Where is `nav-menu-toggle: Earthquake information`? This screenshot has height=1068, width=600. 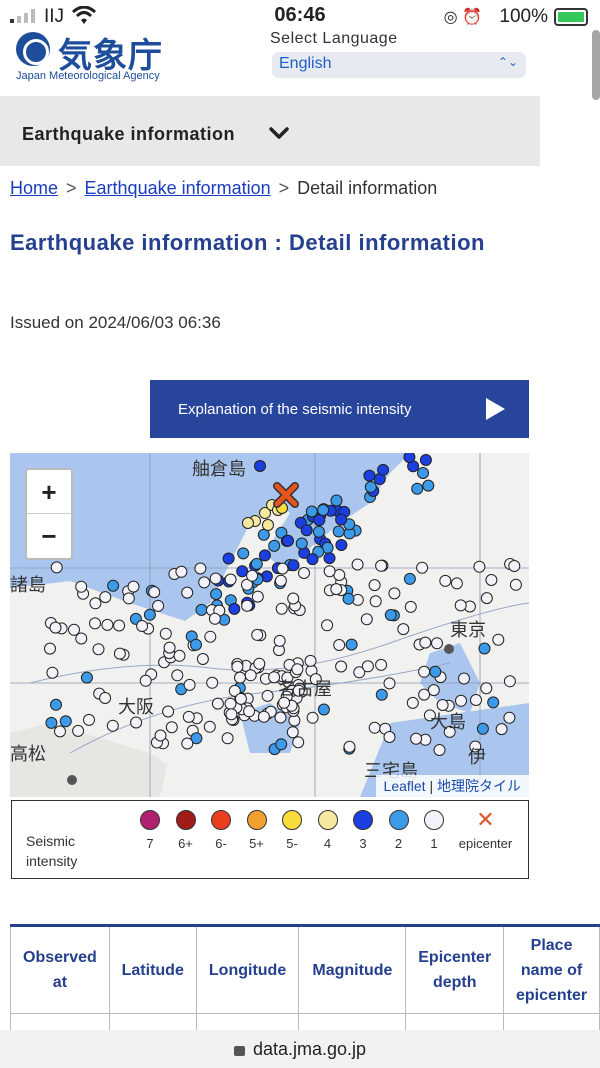 nav-menu-toggle: Earthquake information is located at coordinates (270, 131).